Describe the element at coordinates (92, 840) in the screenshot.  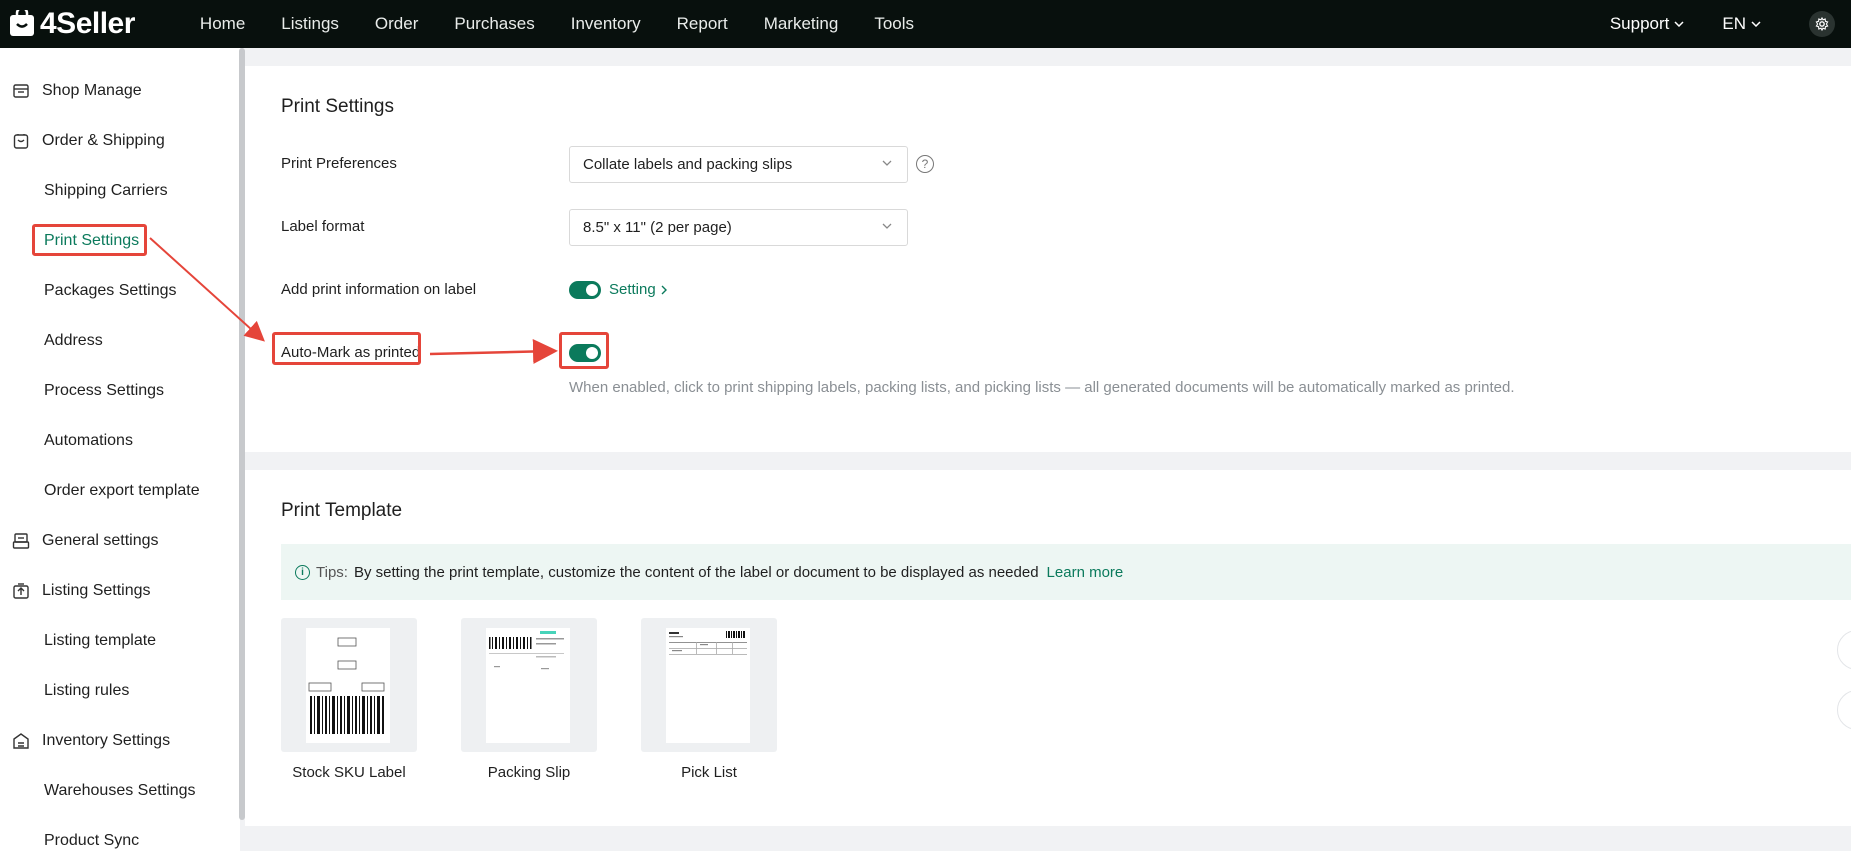
I see `sidebar-item-label: Product Sync` at that location.